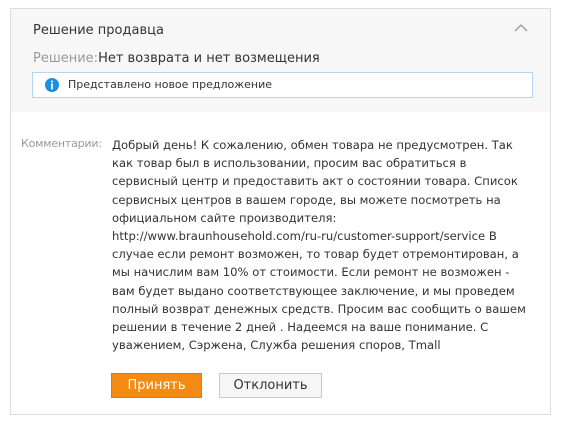 This screenshot has height=425, width=564. I want to click on notice-text: Представлено новое предложение, so click(170, 84).